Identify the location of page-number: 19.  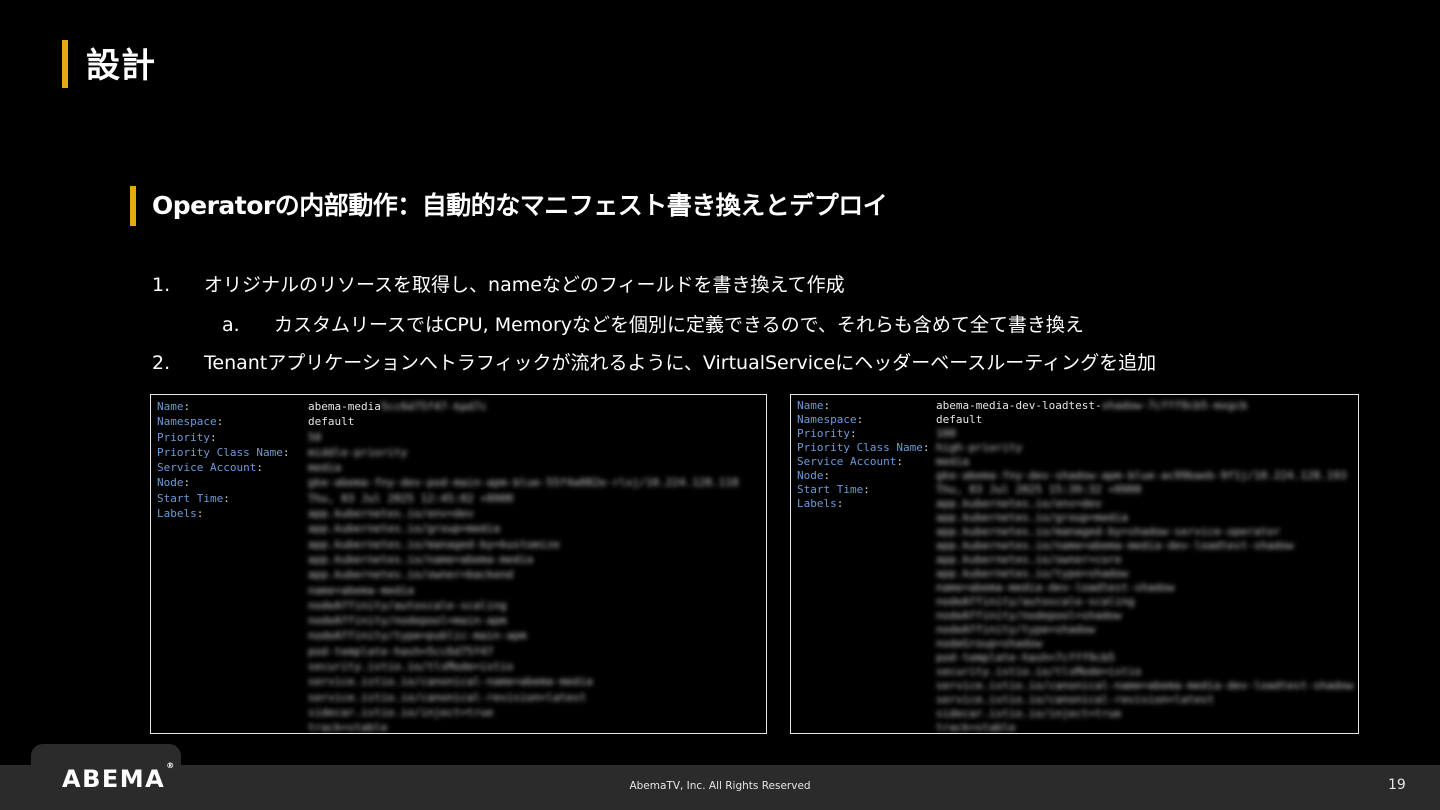
(1397, 785).